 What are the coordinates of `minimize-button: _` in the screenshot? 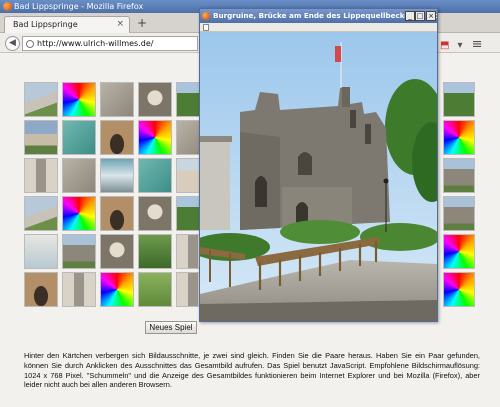 It's located at (410, 16).